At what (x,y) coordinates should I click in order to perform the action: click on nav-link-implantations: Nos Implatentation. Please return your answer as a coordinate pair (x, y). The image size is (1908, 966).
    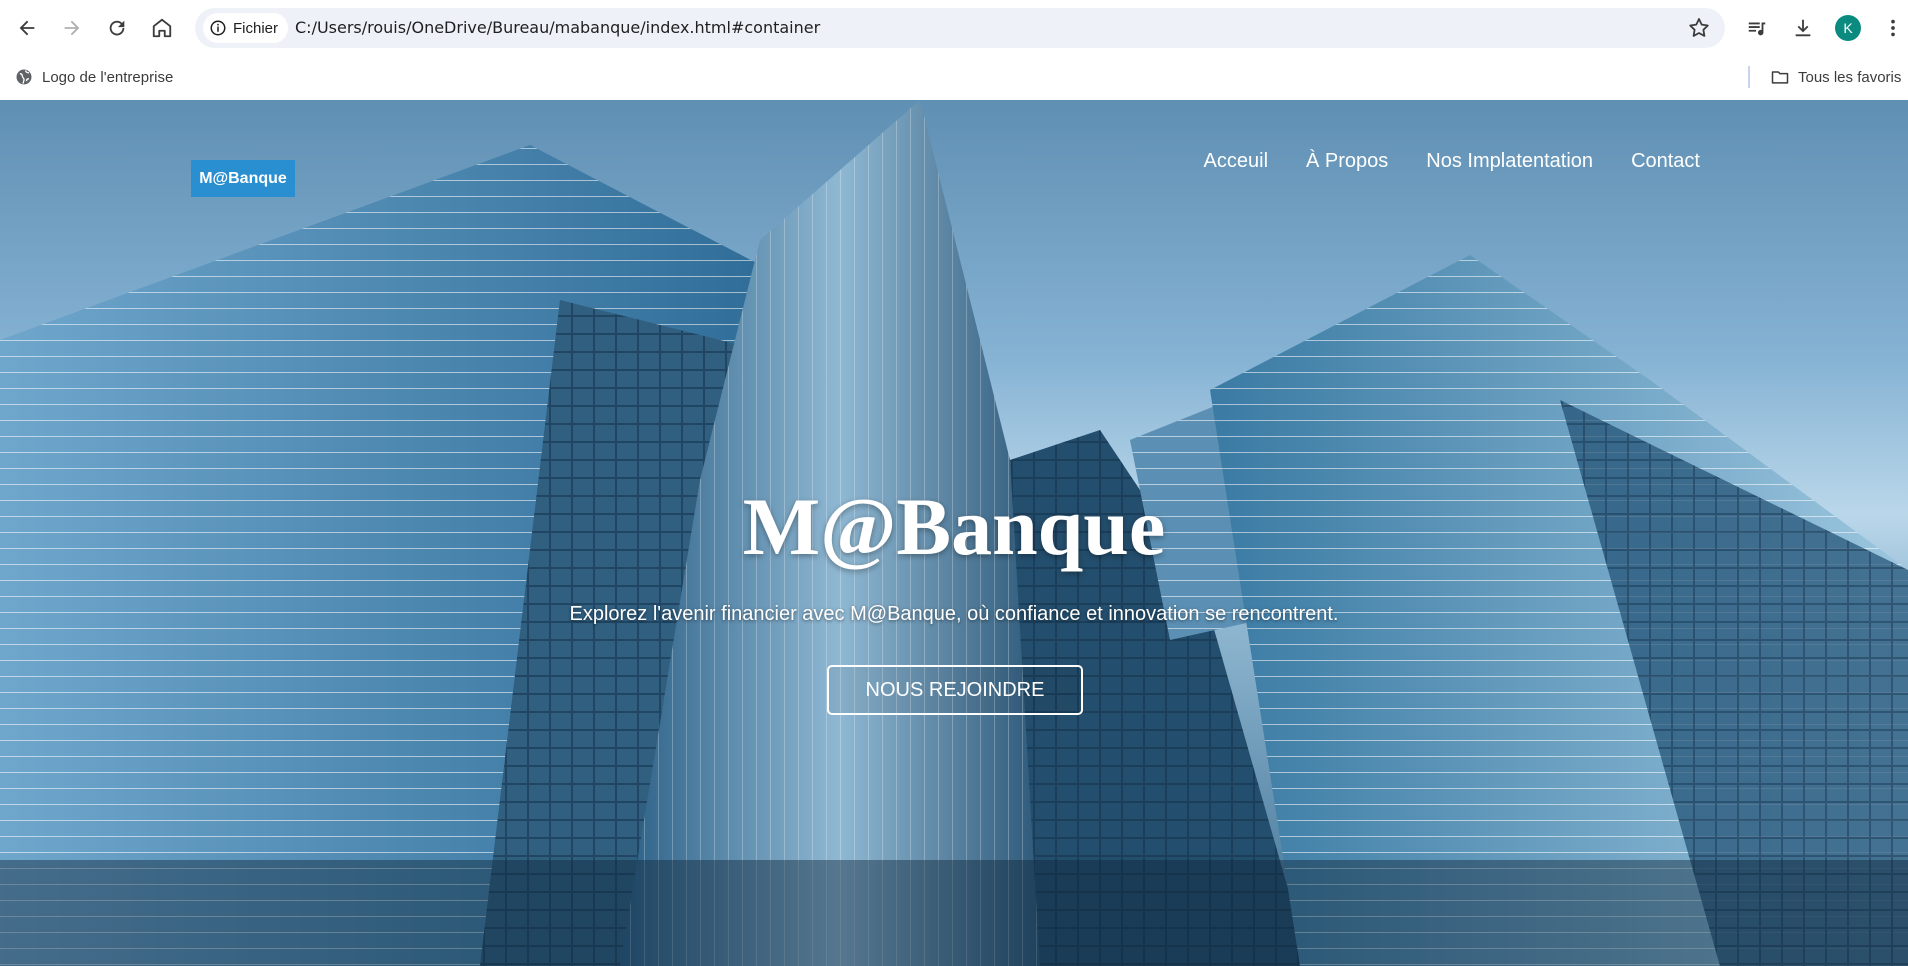
    Looking at the image, I should click on (1509, 161).